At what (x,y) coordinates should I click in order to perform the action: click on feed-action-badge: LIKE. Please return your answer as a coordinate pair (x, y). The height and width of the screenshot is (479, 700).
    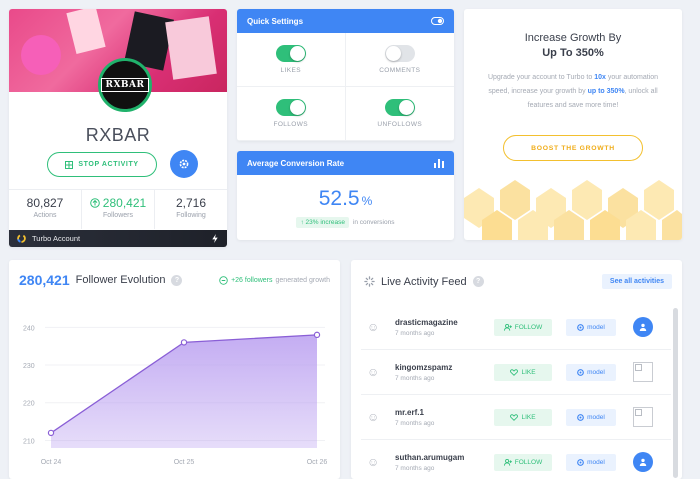
    Looking at the image, I should click on (523, 372).